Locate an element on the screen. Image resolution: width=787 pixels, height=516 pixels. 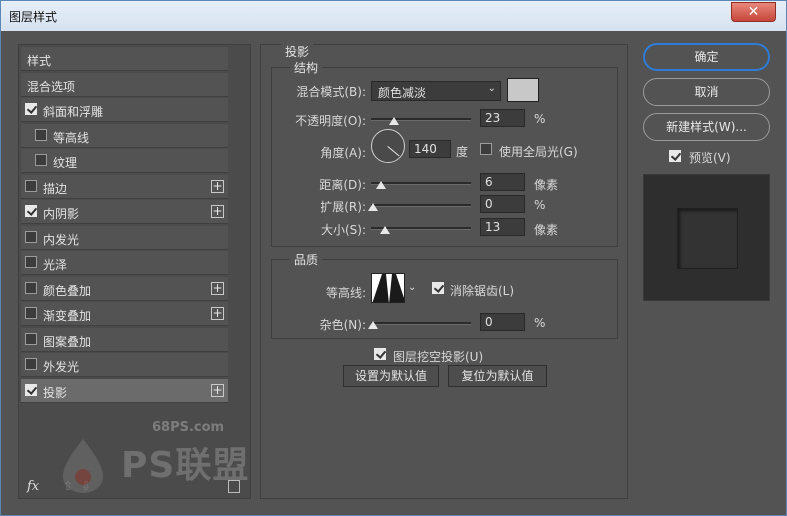
anti-alias-label: 消除锯齿(L) is located at coordinates (482, 291).